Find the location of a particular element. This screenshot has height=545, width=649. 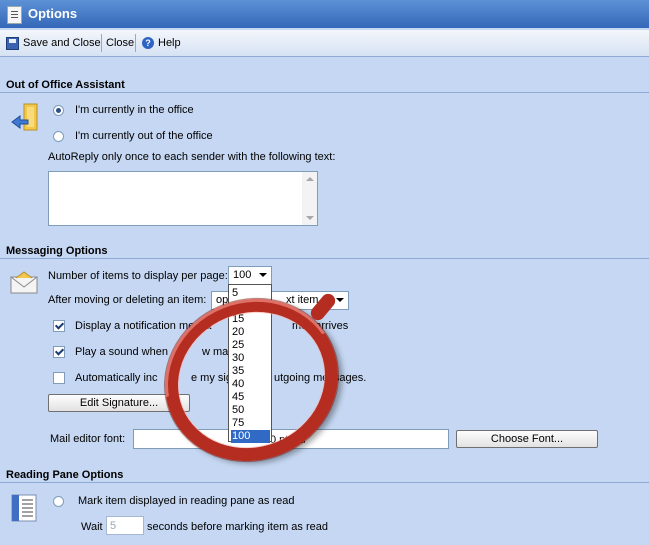

close-button: Close is located at coordinates (120, 43).